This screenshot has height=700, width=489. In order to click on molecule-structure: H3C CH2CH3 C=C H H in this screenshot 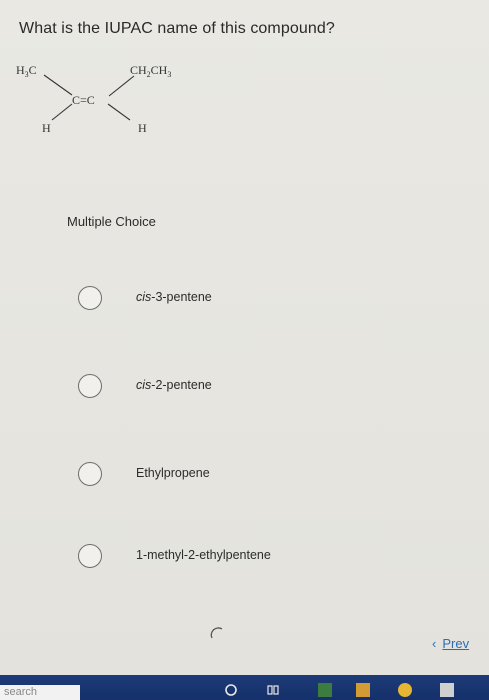, I will do `click(93, 99)`.